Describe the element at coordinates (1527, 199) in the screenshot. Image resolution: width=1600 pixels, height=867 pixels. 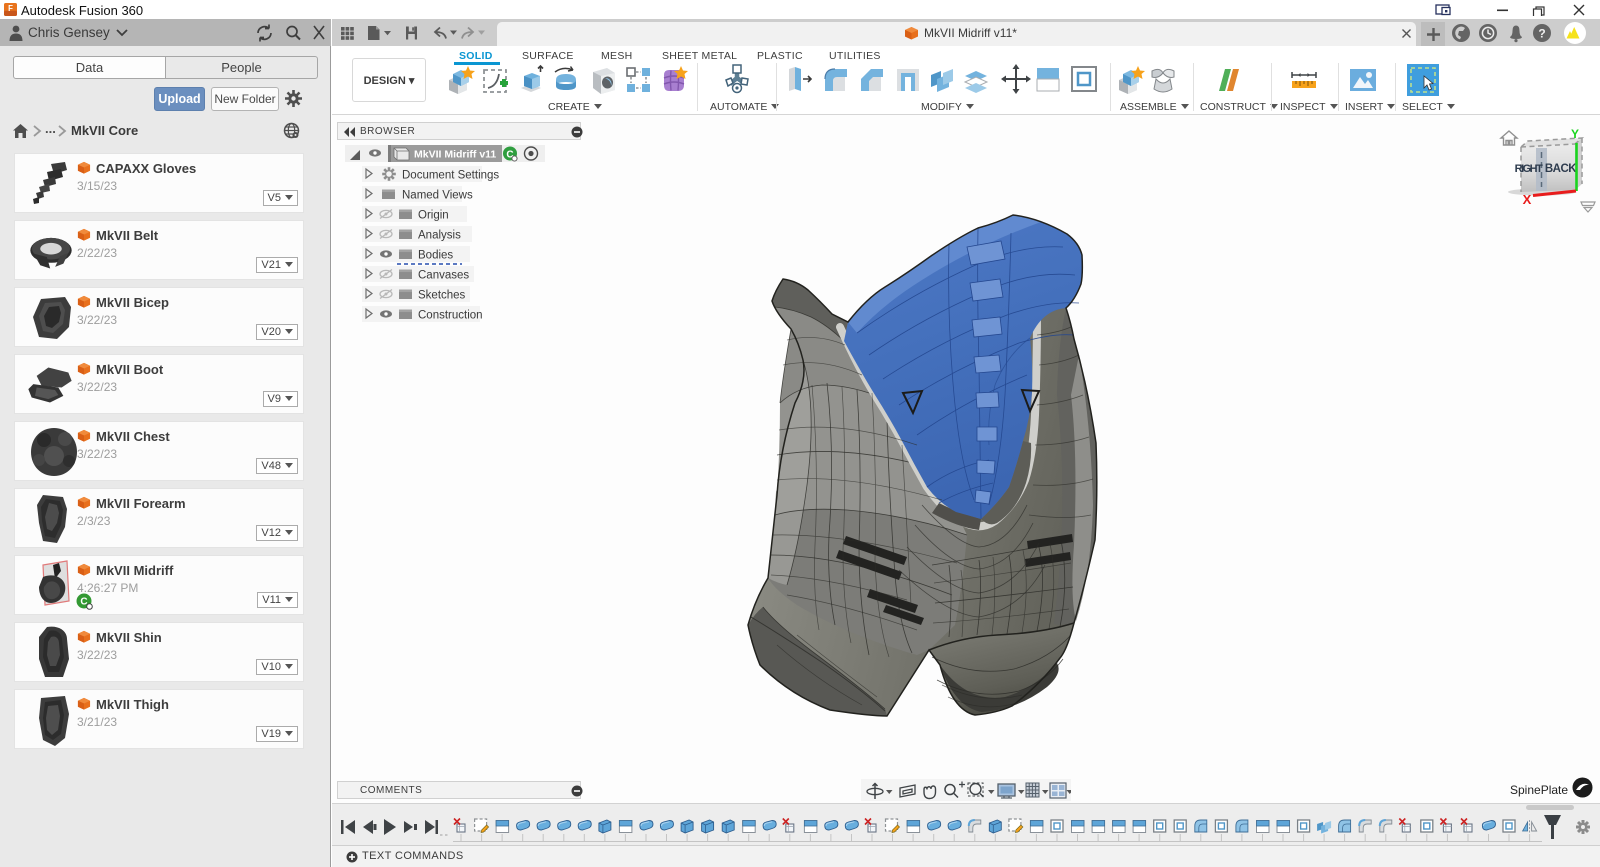
I see `svg-text: X` at that location.